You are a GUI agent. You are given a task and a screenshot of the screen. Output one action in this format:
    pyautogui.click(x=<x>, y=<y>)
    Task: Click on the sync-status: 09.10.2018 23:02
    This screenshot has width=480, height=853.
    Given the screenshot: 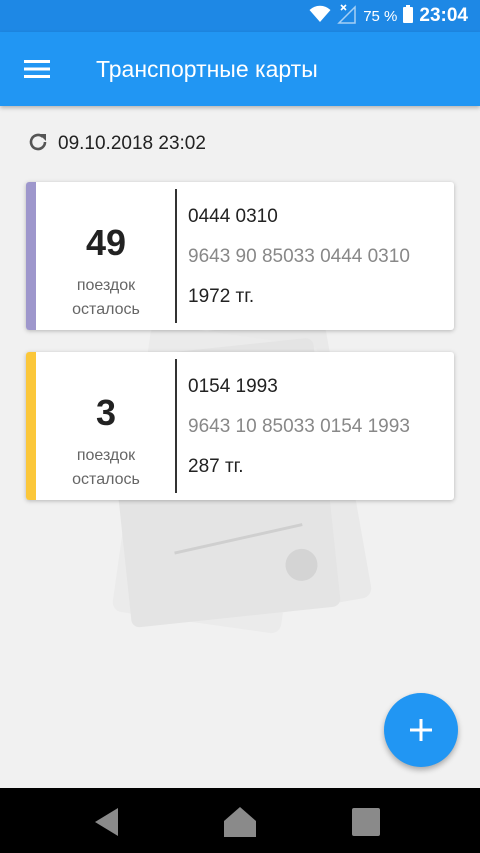 What is the action you would take?
    pyautogui.click(x=116, y=144)
    